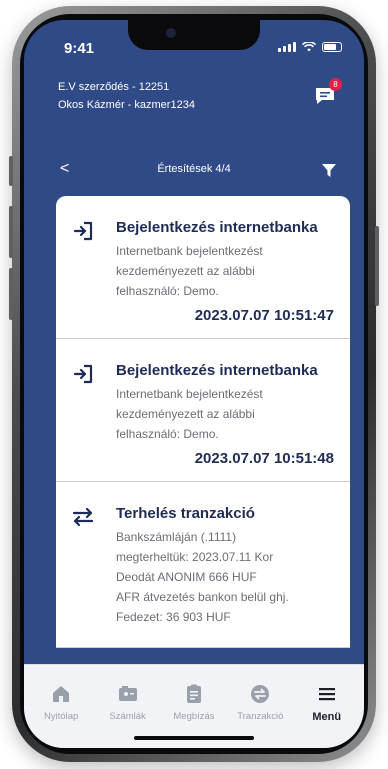 Image resolution: width=388 pixels, height=769 pixels. I want to click on wifi-icon, so click(309, 47).